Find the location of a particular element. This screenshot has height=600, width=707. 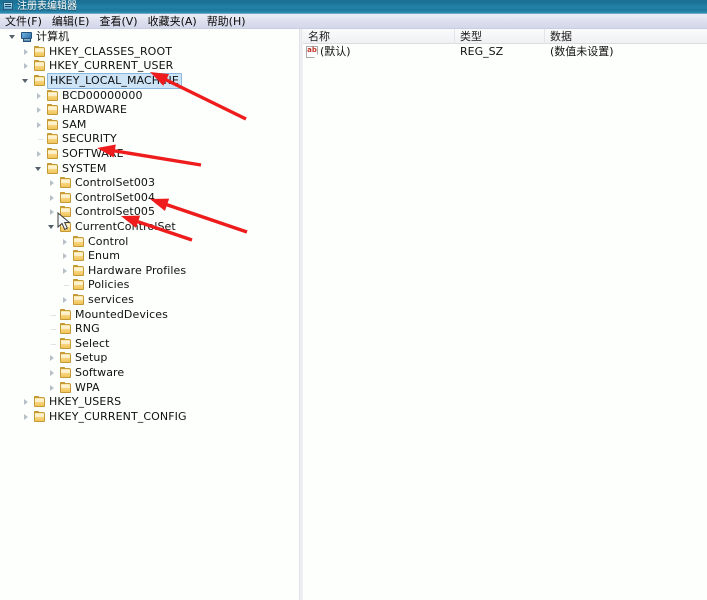

tree-node-select: Select is located at coordinates (149, 343).